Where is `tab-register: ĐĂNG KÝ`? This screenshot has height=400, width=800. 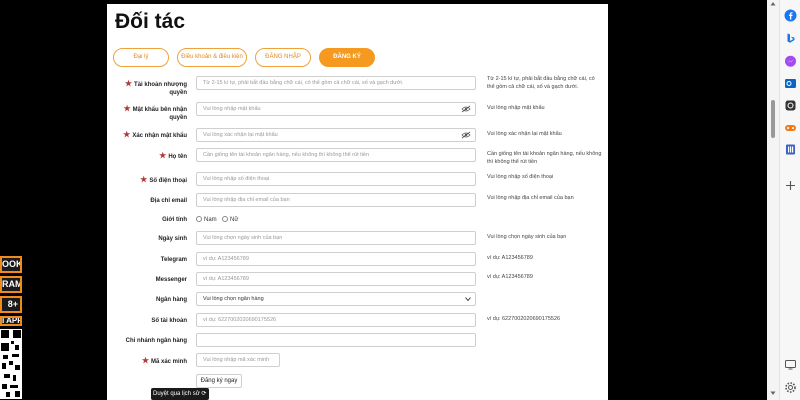 tab-register: ĐĂNG KÝ is located at coordinates (347, 57).